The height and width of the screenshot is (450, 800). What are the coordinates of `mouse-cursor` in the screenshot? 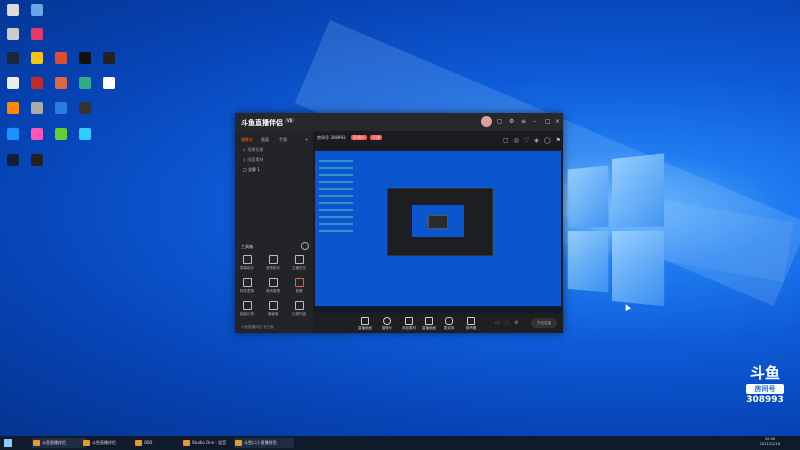 It's located at (627, 307).